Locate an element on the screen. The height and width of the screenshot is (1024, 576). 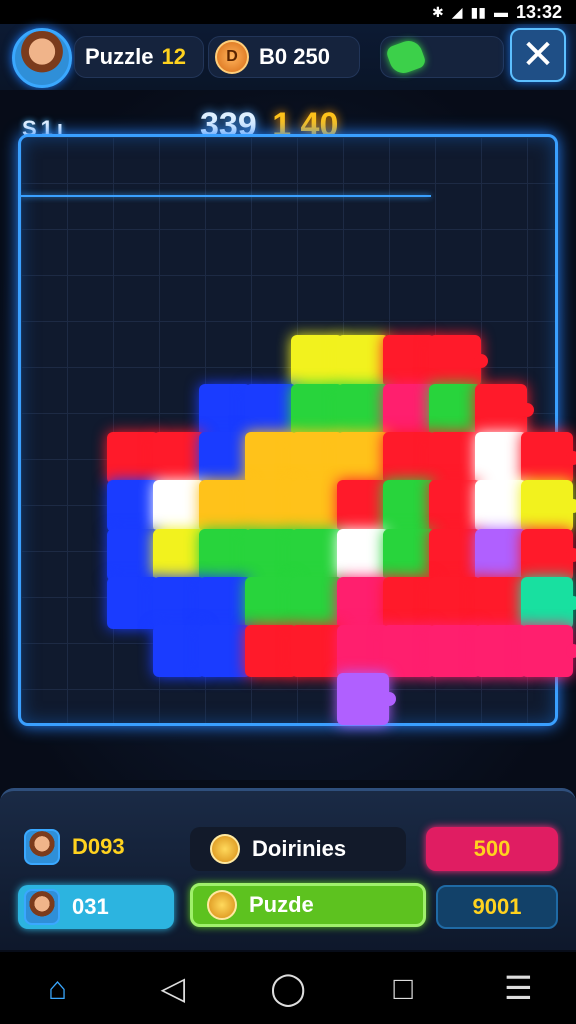
player-avatar is located at coordinates (42, 58).